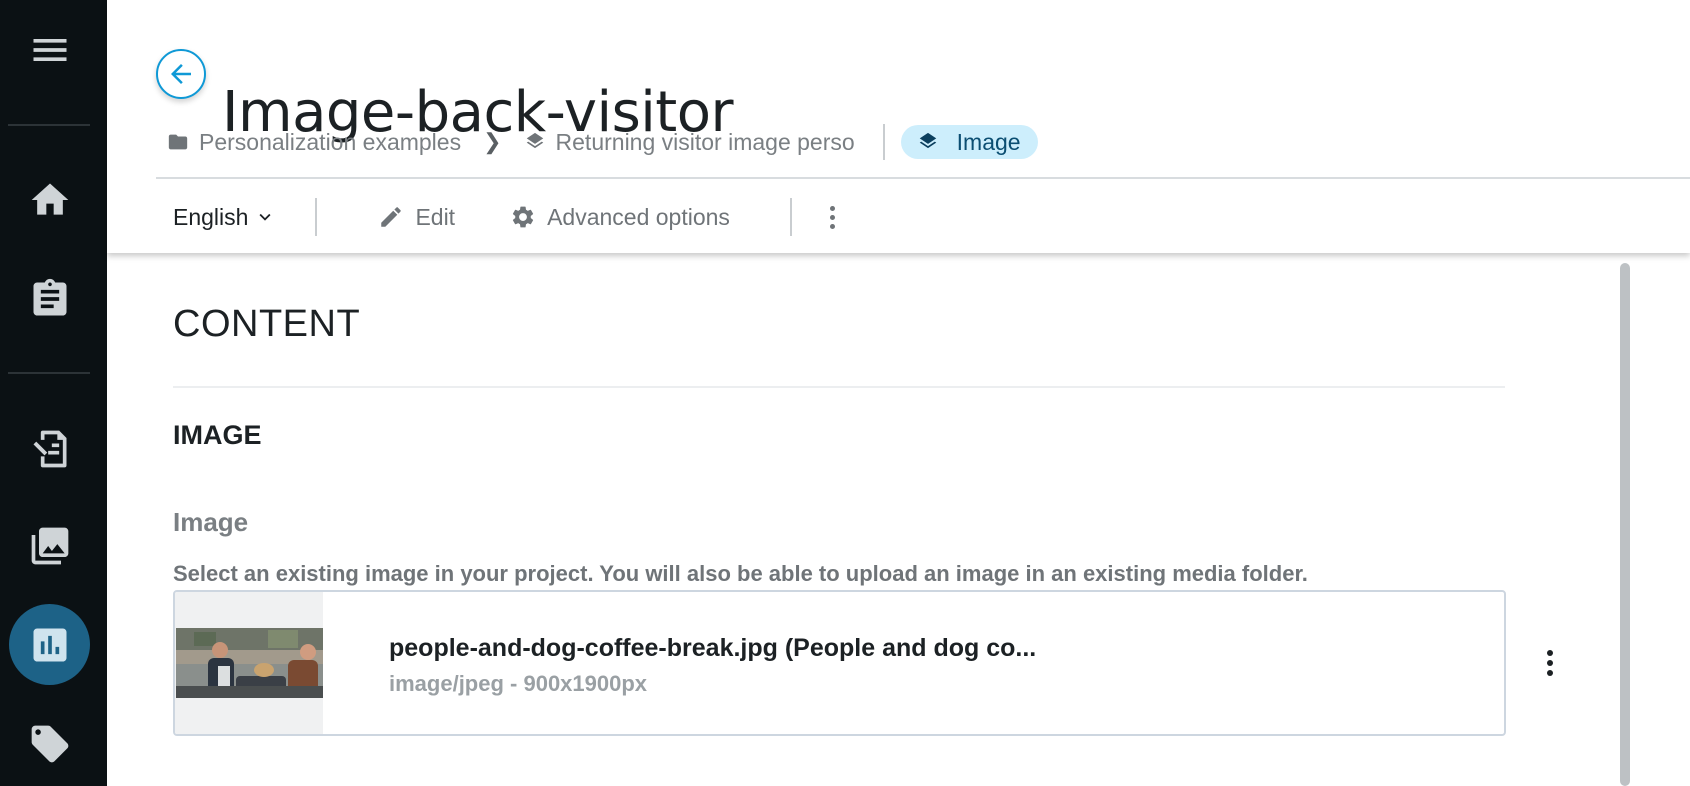 The width and height of the screenshot is (1690, 786). I want to click on document-edit-icon, so click(49, 448).